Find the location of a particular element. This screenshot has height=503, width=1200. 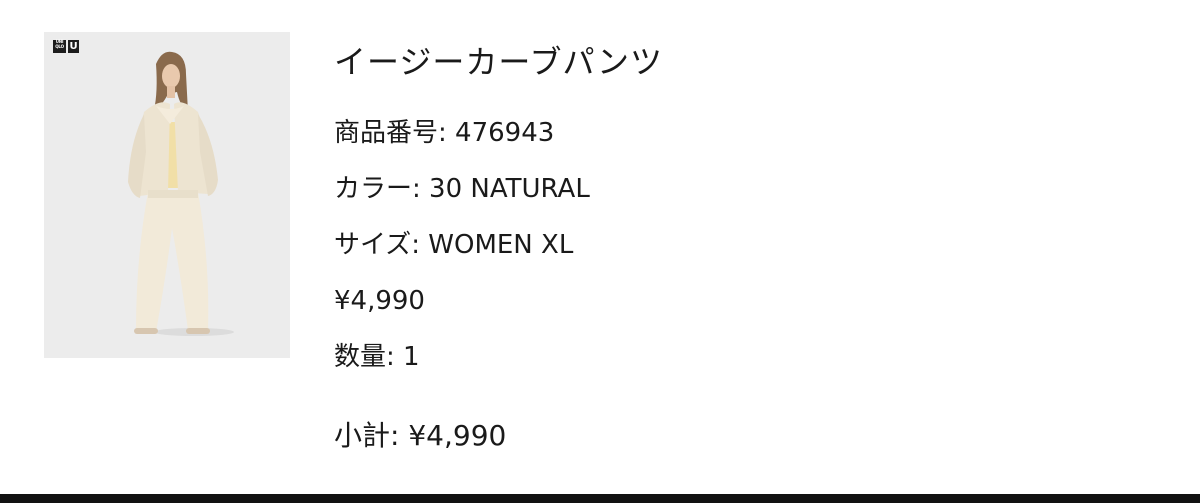

product-code-row: 商品番号476943 is located at coordinates (444, 133).